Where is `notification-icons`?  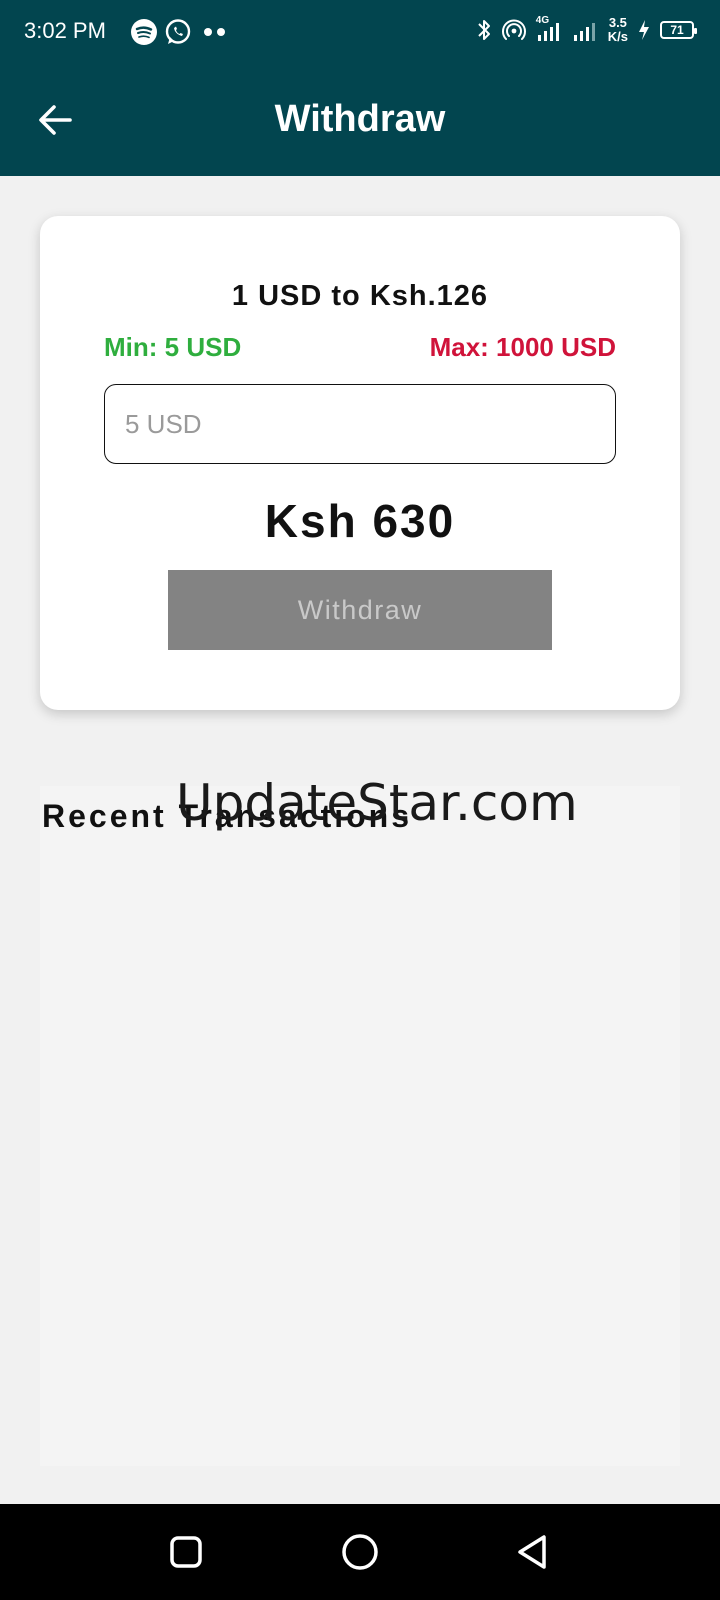
notification-icons is located at coordinates (177, 32).